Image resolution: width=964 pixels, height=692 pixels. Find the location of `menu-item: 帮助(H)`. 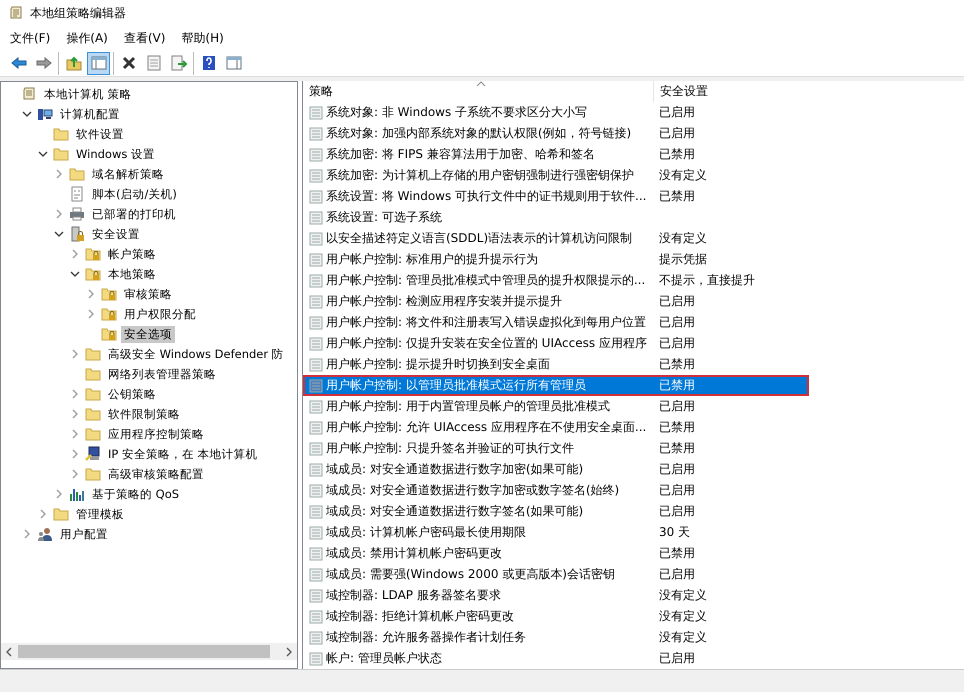

menu-item: 帮助(H) is located at coordinates (202, 38).